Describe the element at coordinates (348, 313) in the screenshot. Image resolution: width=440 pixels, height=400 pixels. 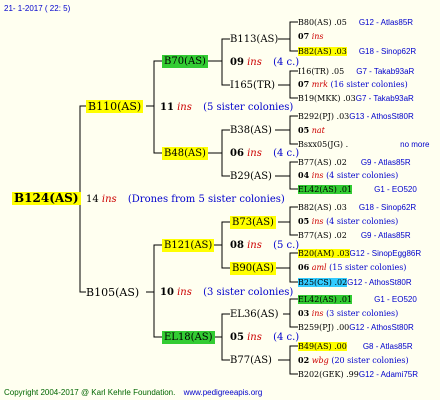
I see `gen4-mating: 03 ins (3 sister colonies)` at that location.